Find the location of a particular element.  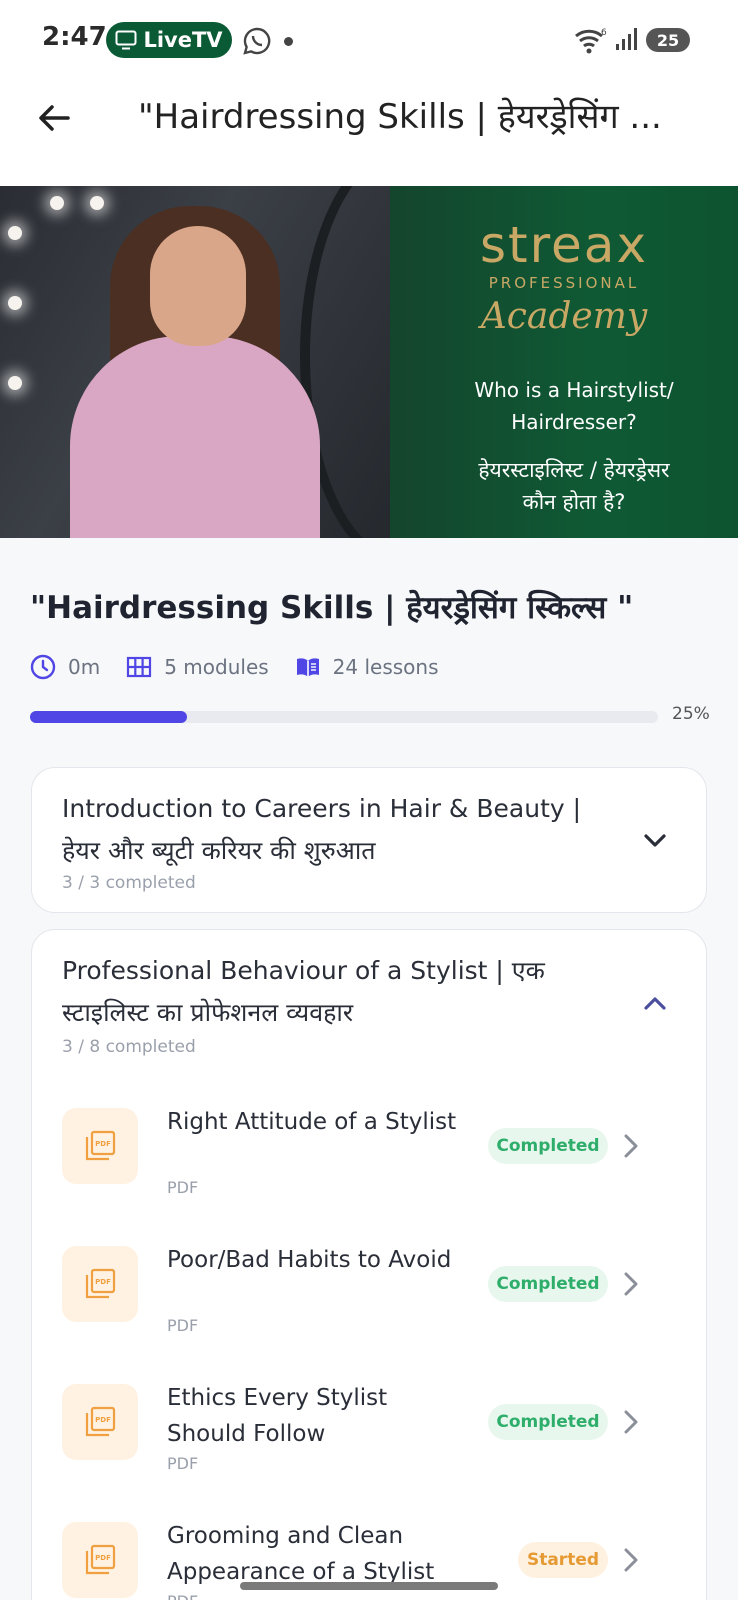

grid-icon is located at coordinates (139, 667).